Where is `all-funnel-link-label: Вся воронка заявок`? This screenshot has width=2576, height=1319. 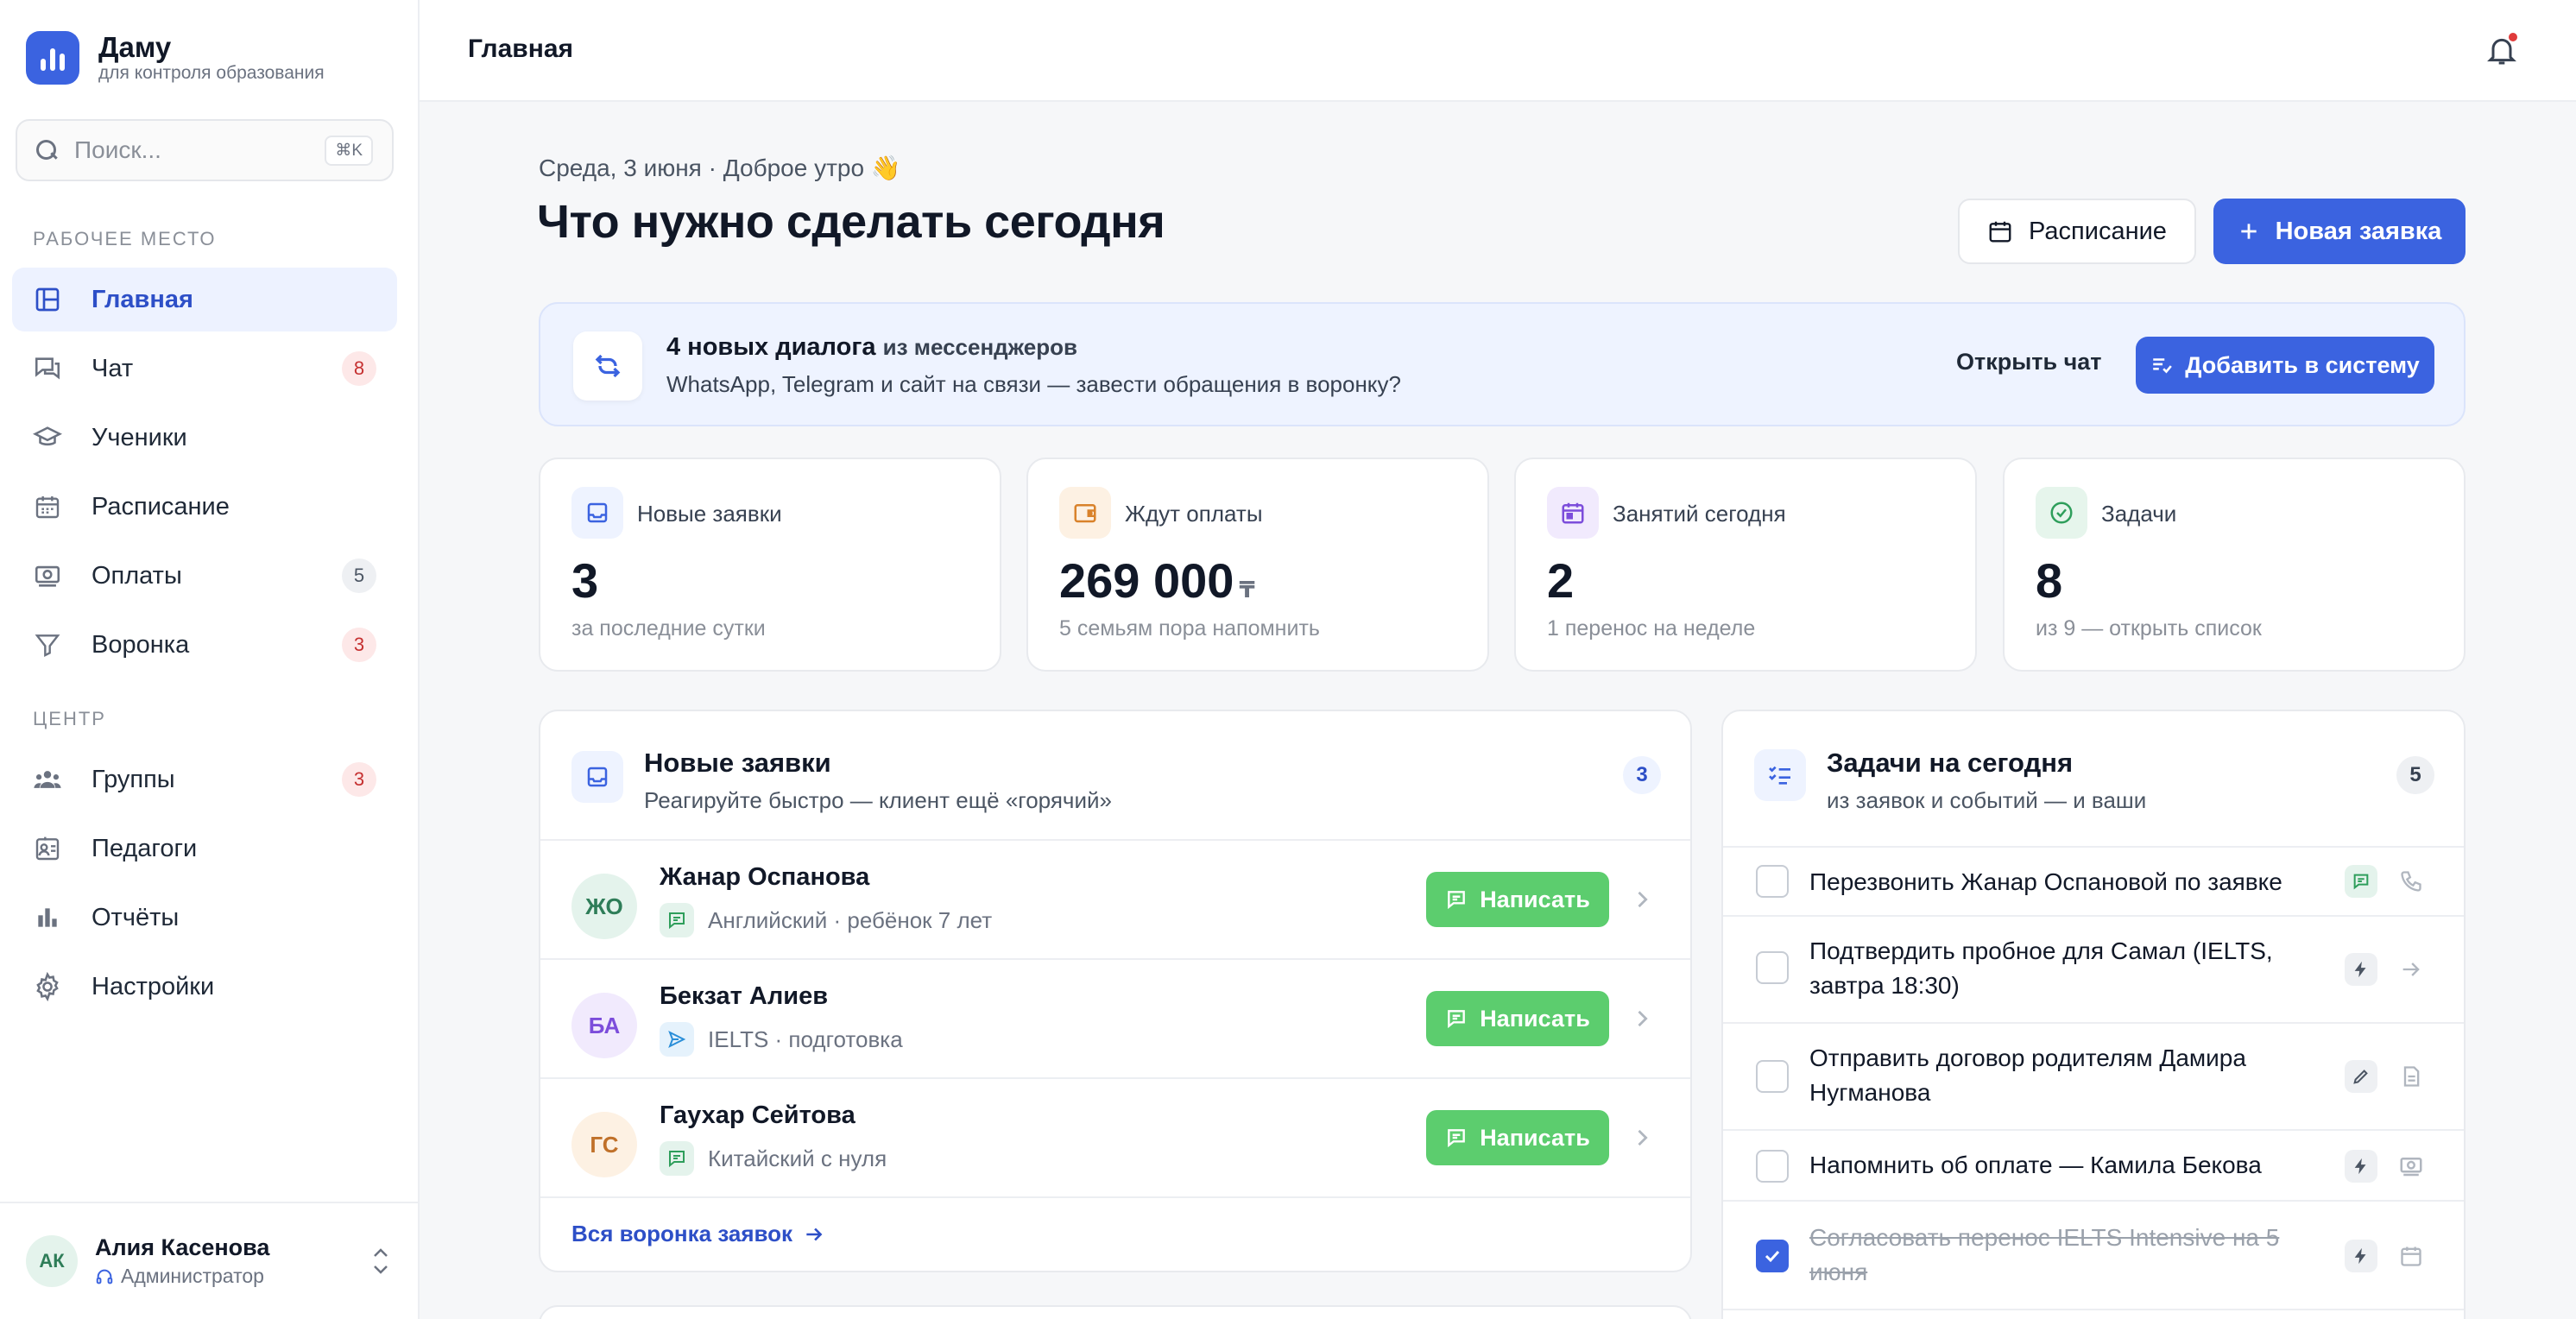
all-funnel-link-label: Вся воронка заявок is located at coordinates (682, 1233).